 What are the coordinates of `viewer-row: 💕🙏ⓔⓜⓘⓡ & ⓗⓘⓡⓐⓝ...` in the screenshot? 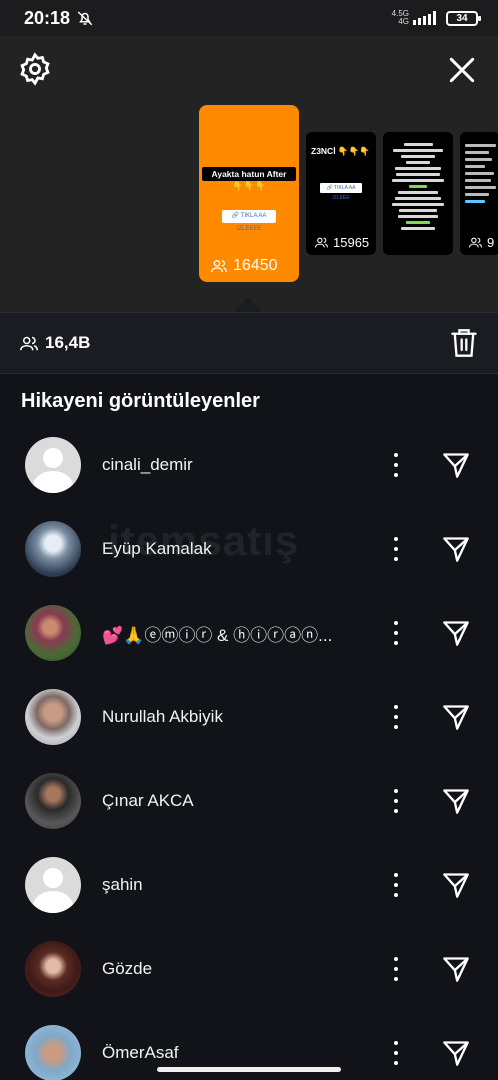 It's located at (249, 633).